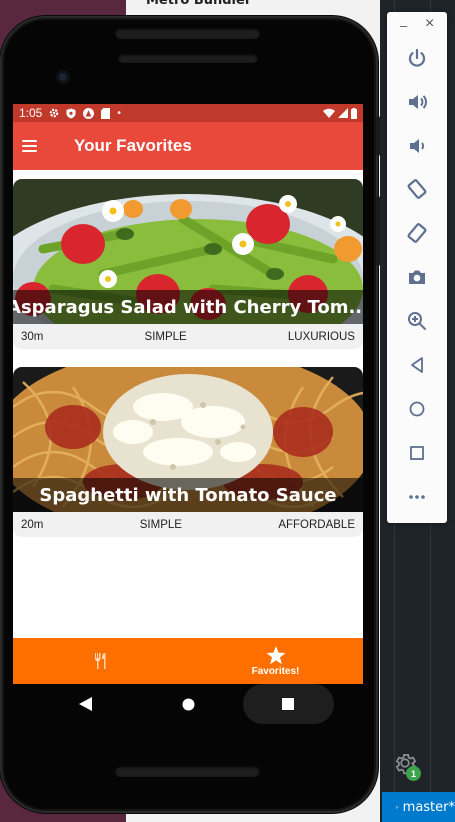 This screenshot has width=455, height=822. I want to click on git-branch-status: master*, so click(418, 807).